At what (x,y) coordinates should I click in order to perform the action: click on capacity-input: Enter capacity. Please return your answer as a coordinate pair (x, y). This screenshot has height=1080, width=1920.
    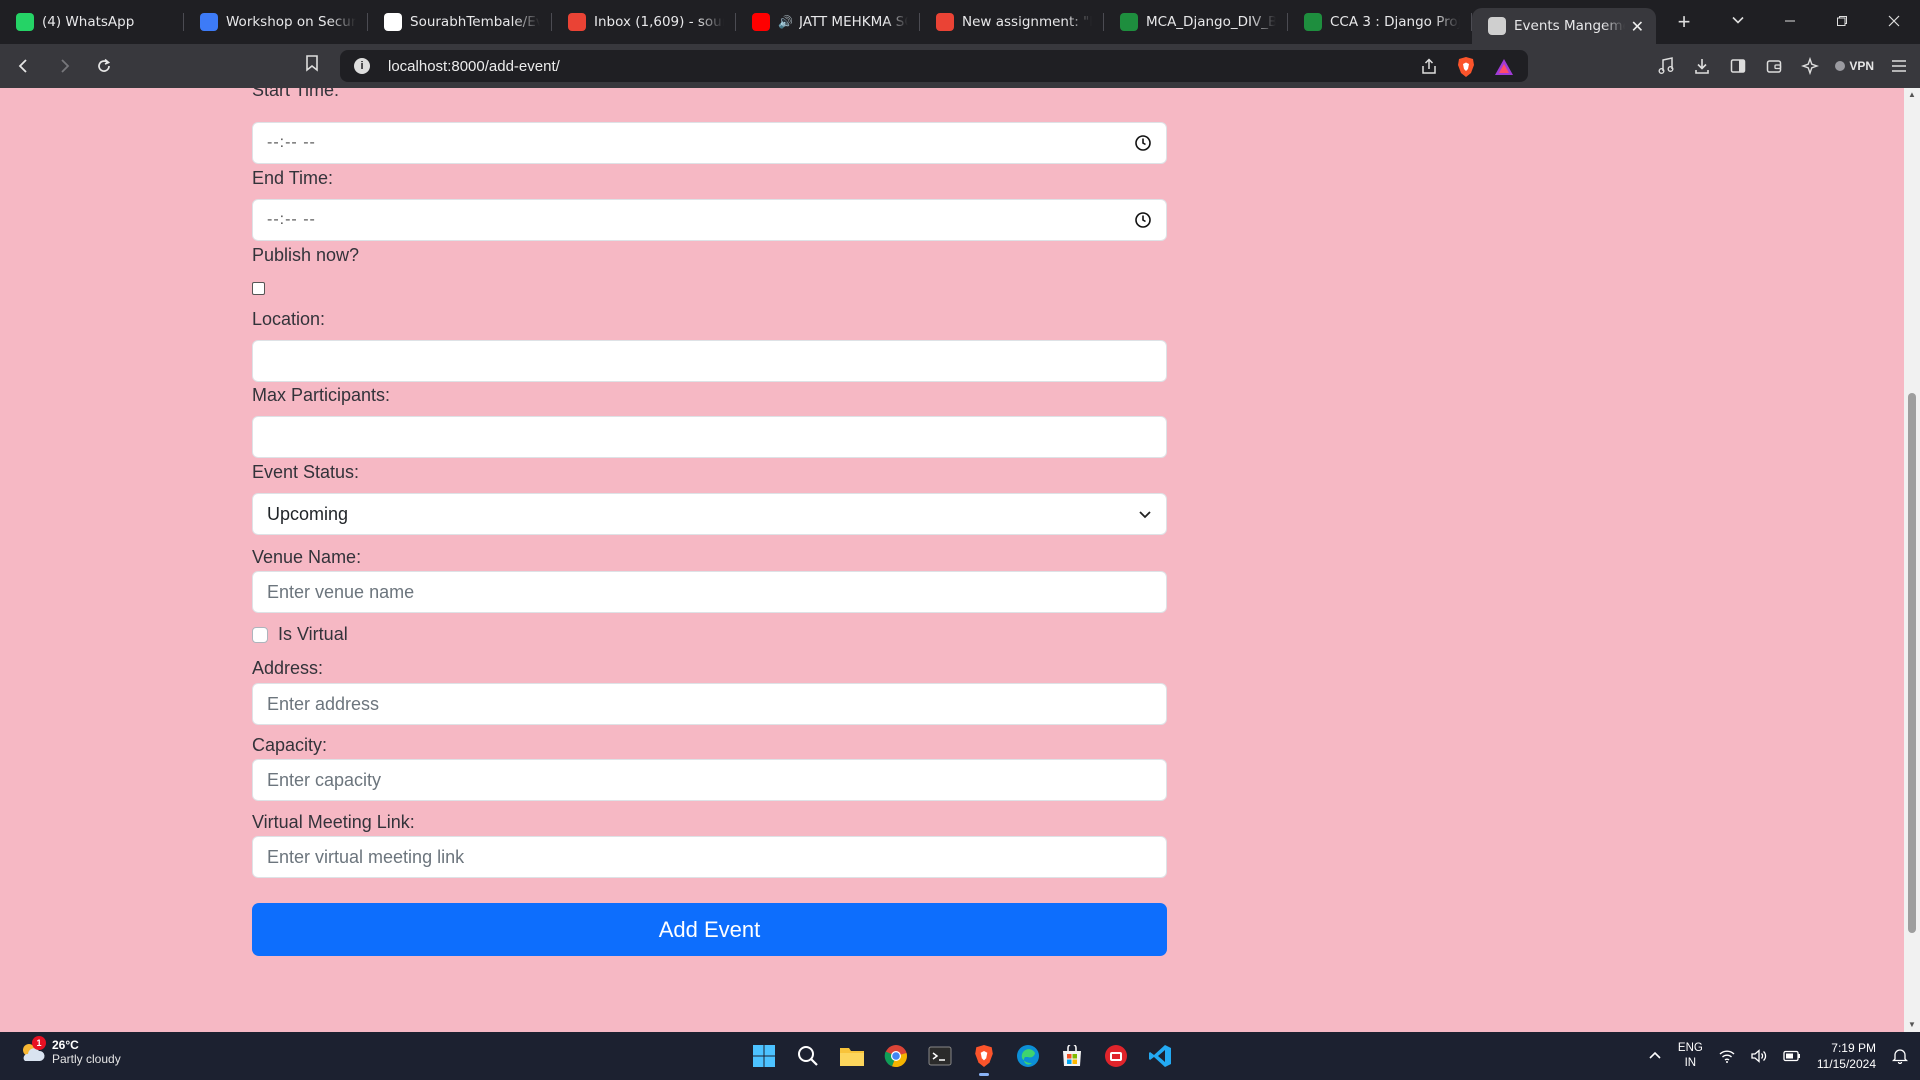
    Looking at the image, I should click on (709, 780).